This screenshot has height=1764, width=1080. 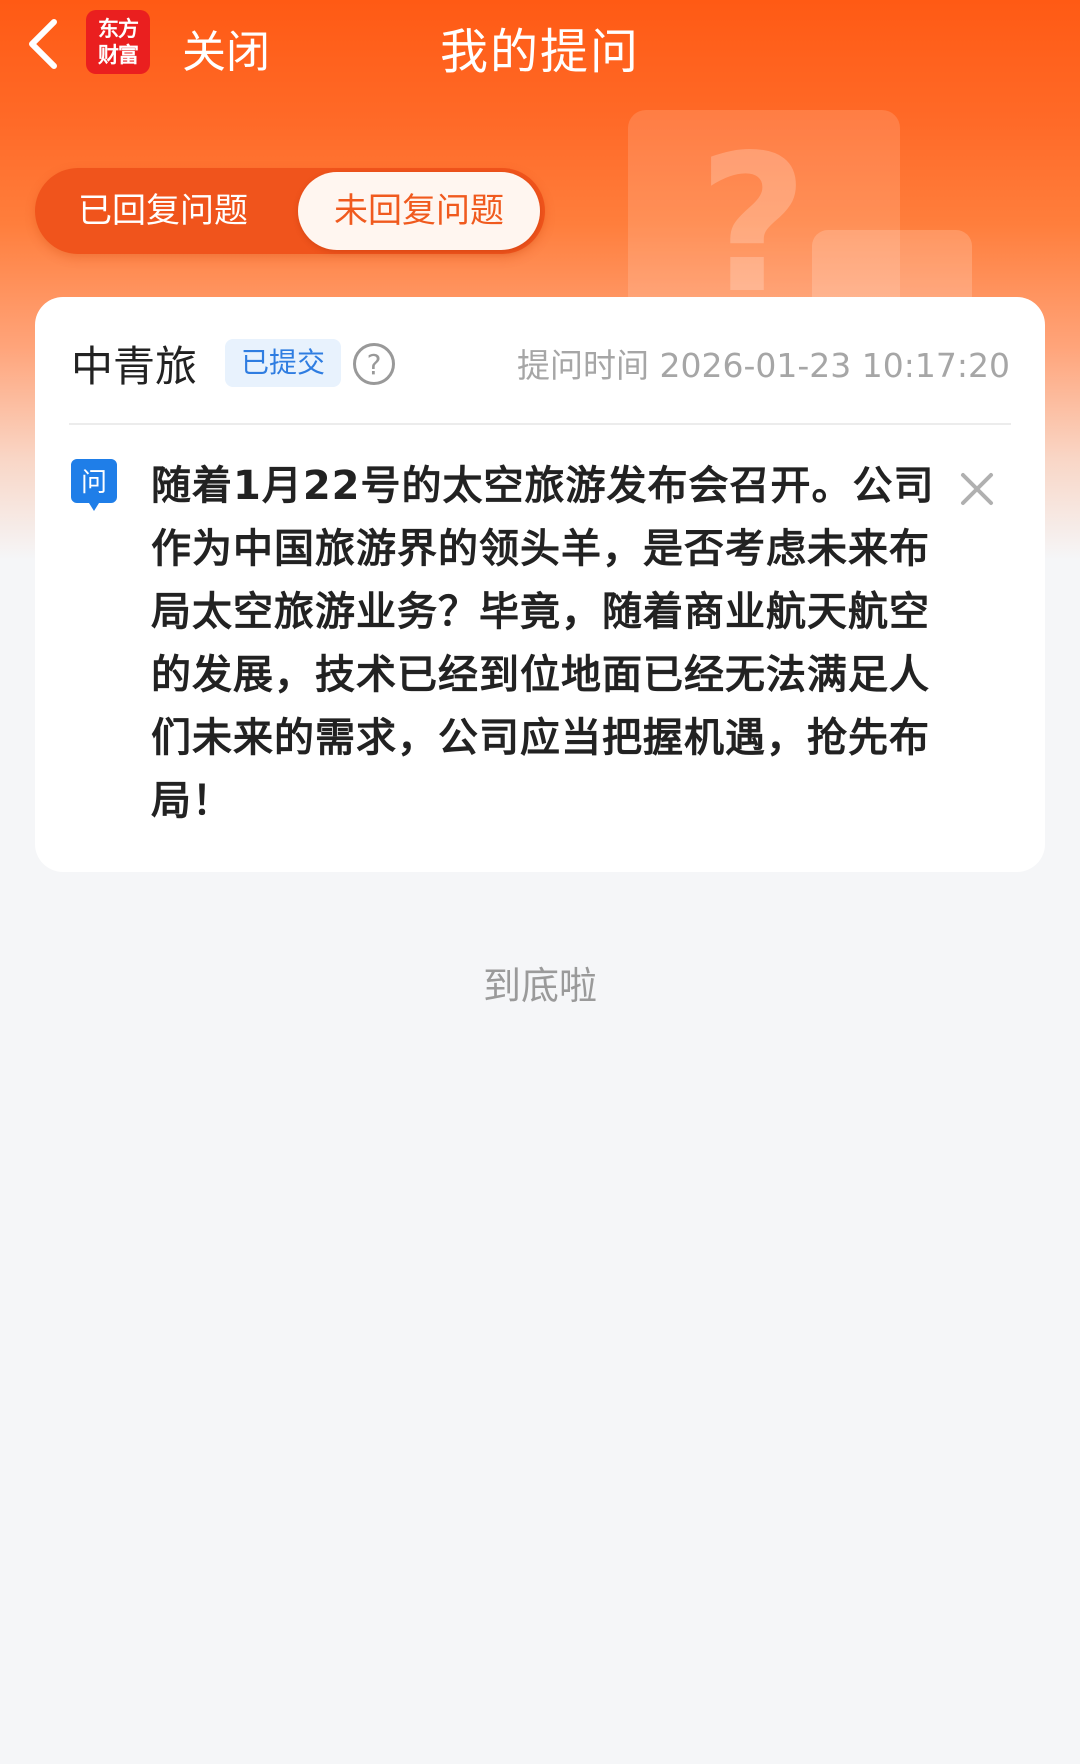 I want to click on top-bar: 东方 财富 关闭 我的提问, so click(x=540, y=45).